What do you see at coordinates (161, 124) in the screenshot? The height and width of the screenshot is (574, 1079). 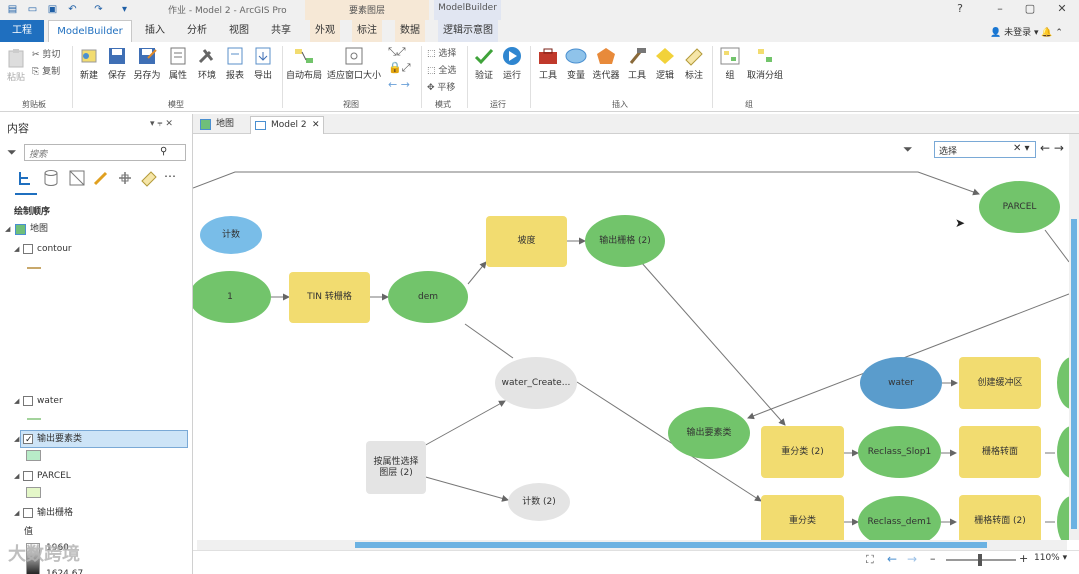 I see `pane-controls: ▾ ⫧ ✕` at bounding box center [161, 124].